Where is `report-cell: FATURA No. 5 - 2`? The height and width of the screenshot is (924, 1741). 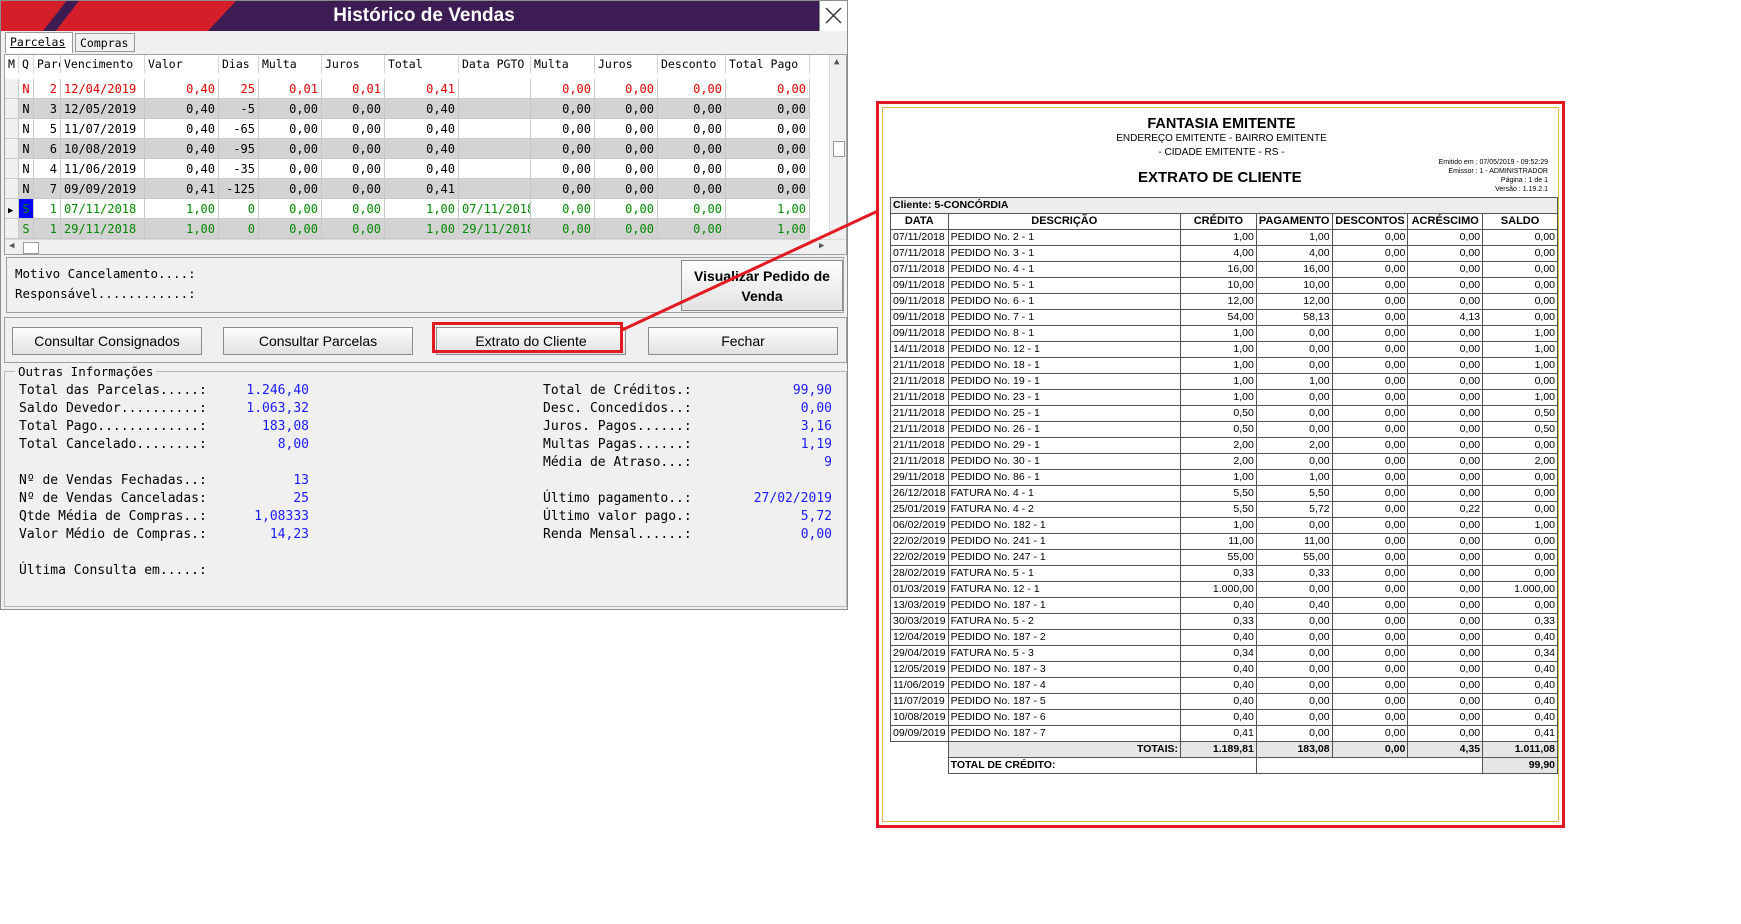 report-cell: FATURA No. 5 - 2 is located at coordinates (1064, 621).